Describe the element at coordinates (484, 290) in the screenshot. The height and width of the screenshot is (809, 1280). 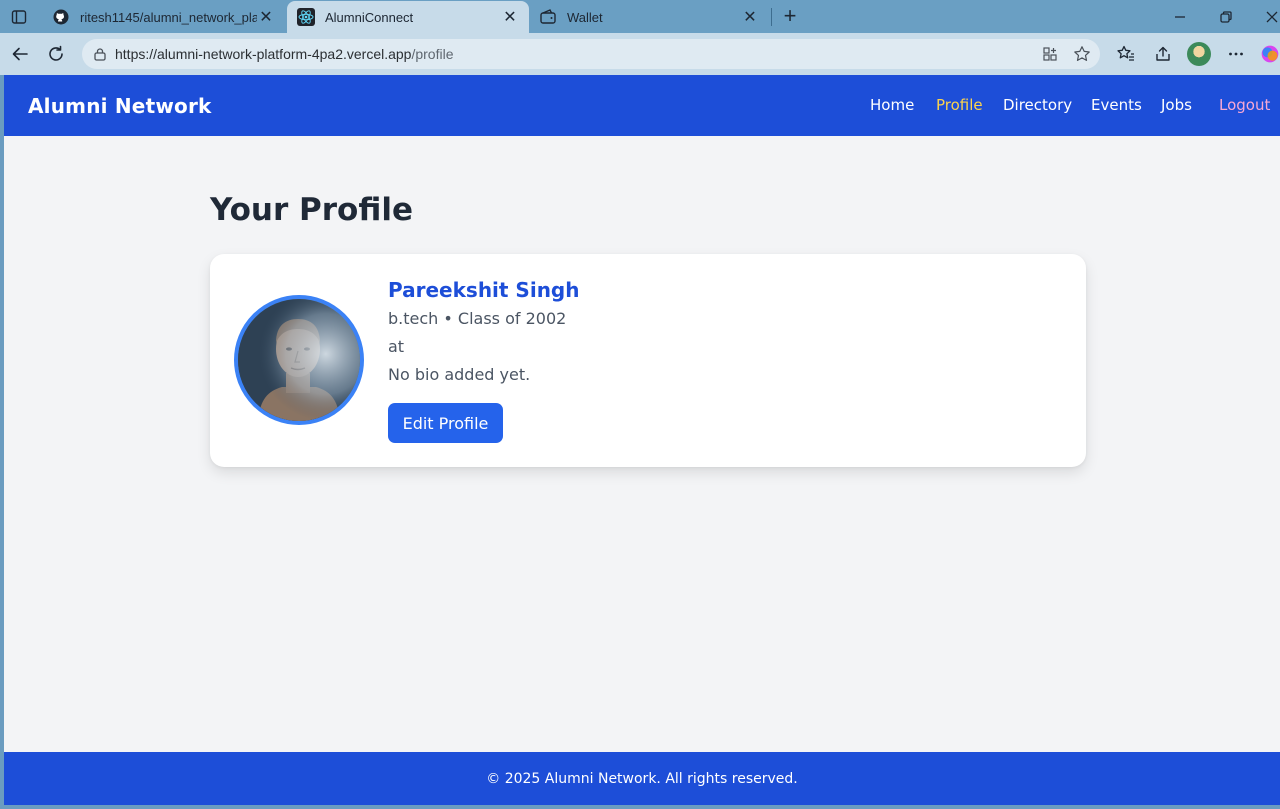
I see `profile-name: Pareekshit Singh` at that location.